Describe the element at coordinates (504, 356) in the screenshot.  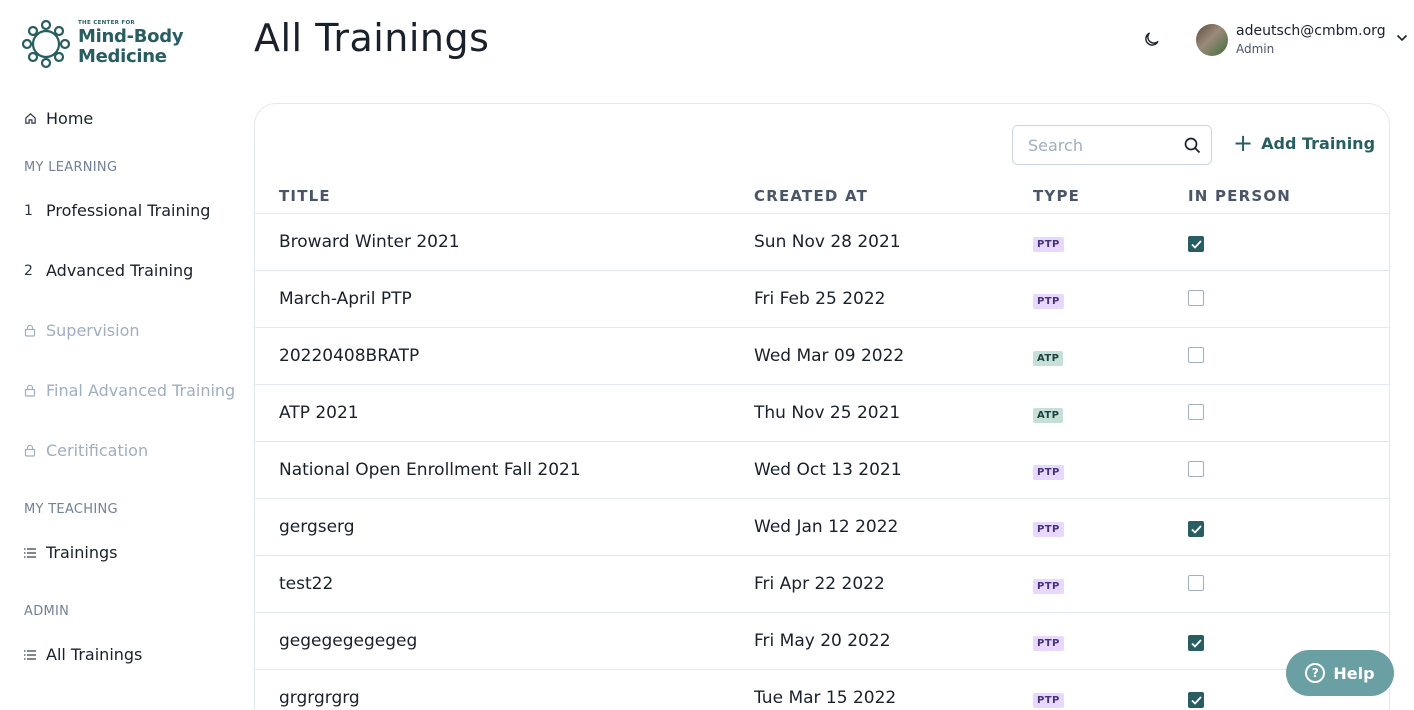
I see `training-title: 20220408BRATP` at that location.